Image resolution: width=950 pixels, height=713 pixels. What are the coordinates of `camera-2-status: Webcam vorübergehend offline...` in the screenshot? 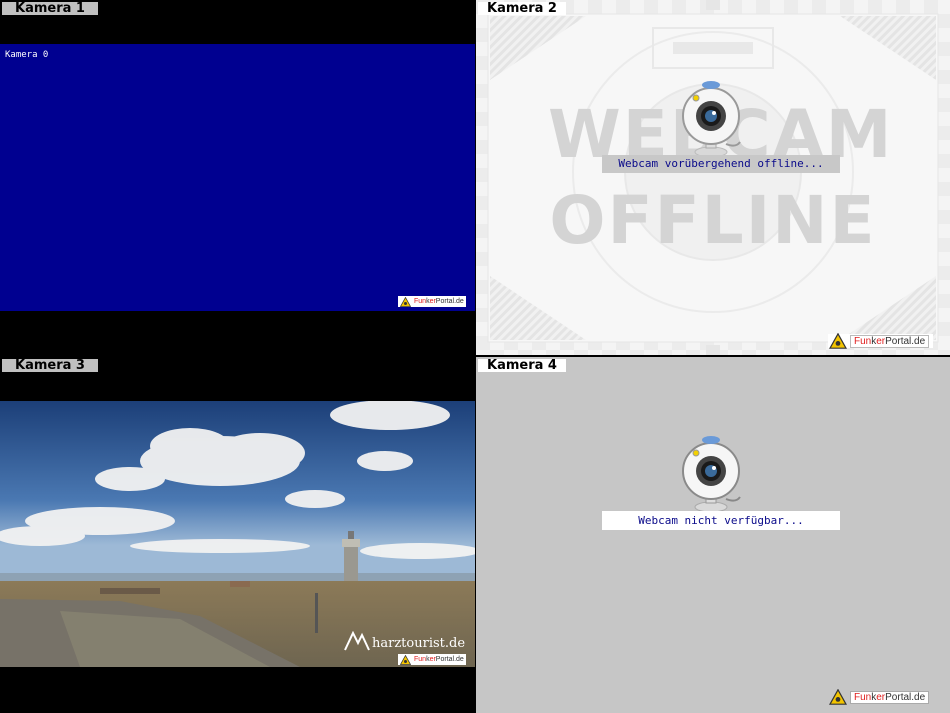 It's located at (721, 164).